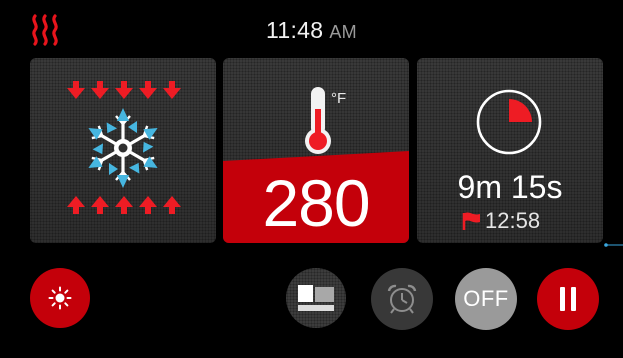 Image resolution: width=623 pixels, height=358 pixels. Describe the element at coordinates (295, 30) in the screenshot. I see `clock-time: 11:48` at that location.